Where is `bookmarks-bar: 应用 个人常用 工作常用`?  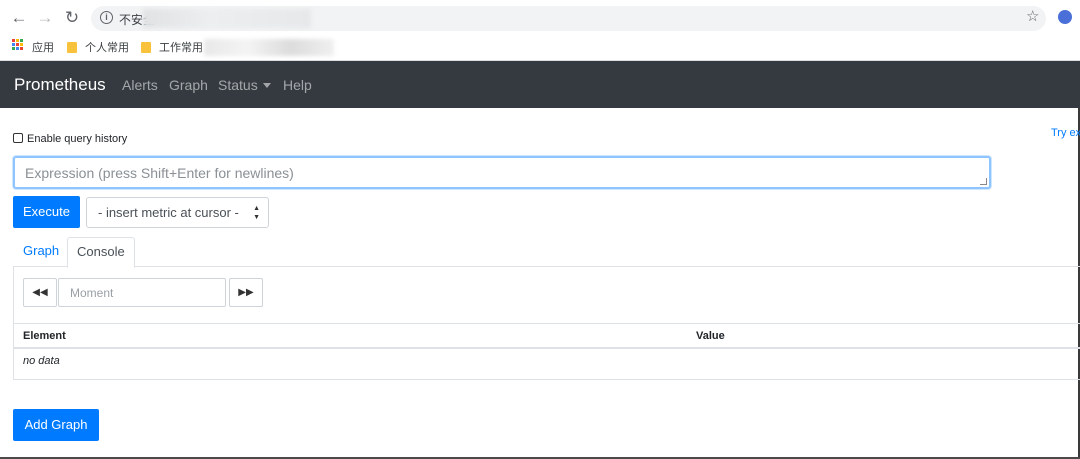
bookmarks-bar: 应用 个人常用 工作常用 is located at coordinates (540, 48).